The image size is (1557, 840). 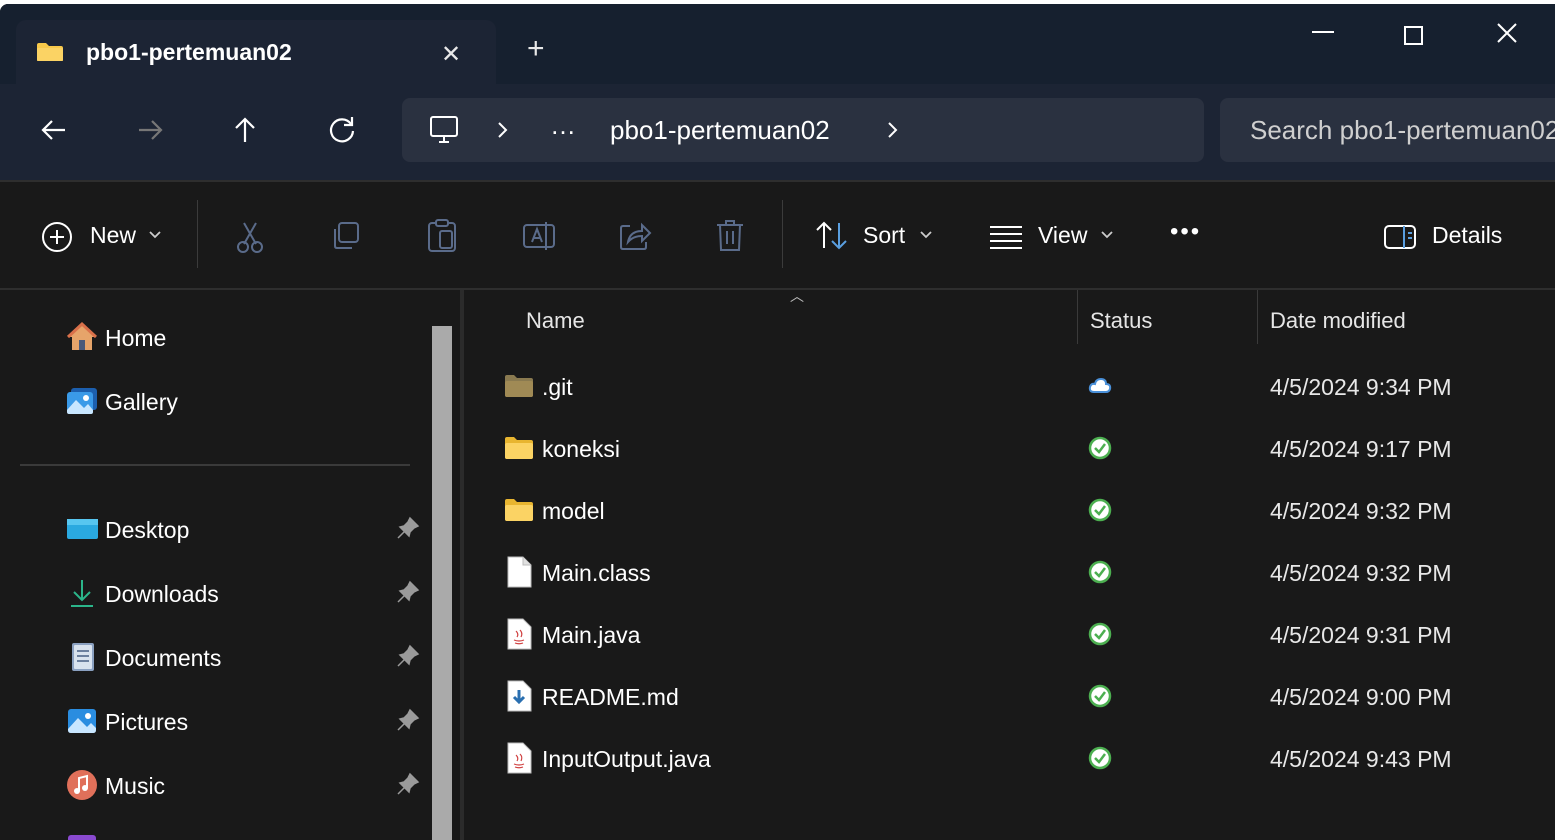 I want to click on copy-icon, so click(x=346, y=236).